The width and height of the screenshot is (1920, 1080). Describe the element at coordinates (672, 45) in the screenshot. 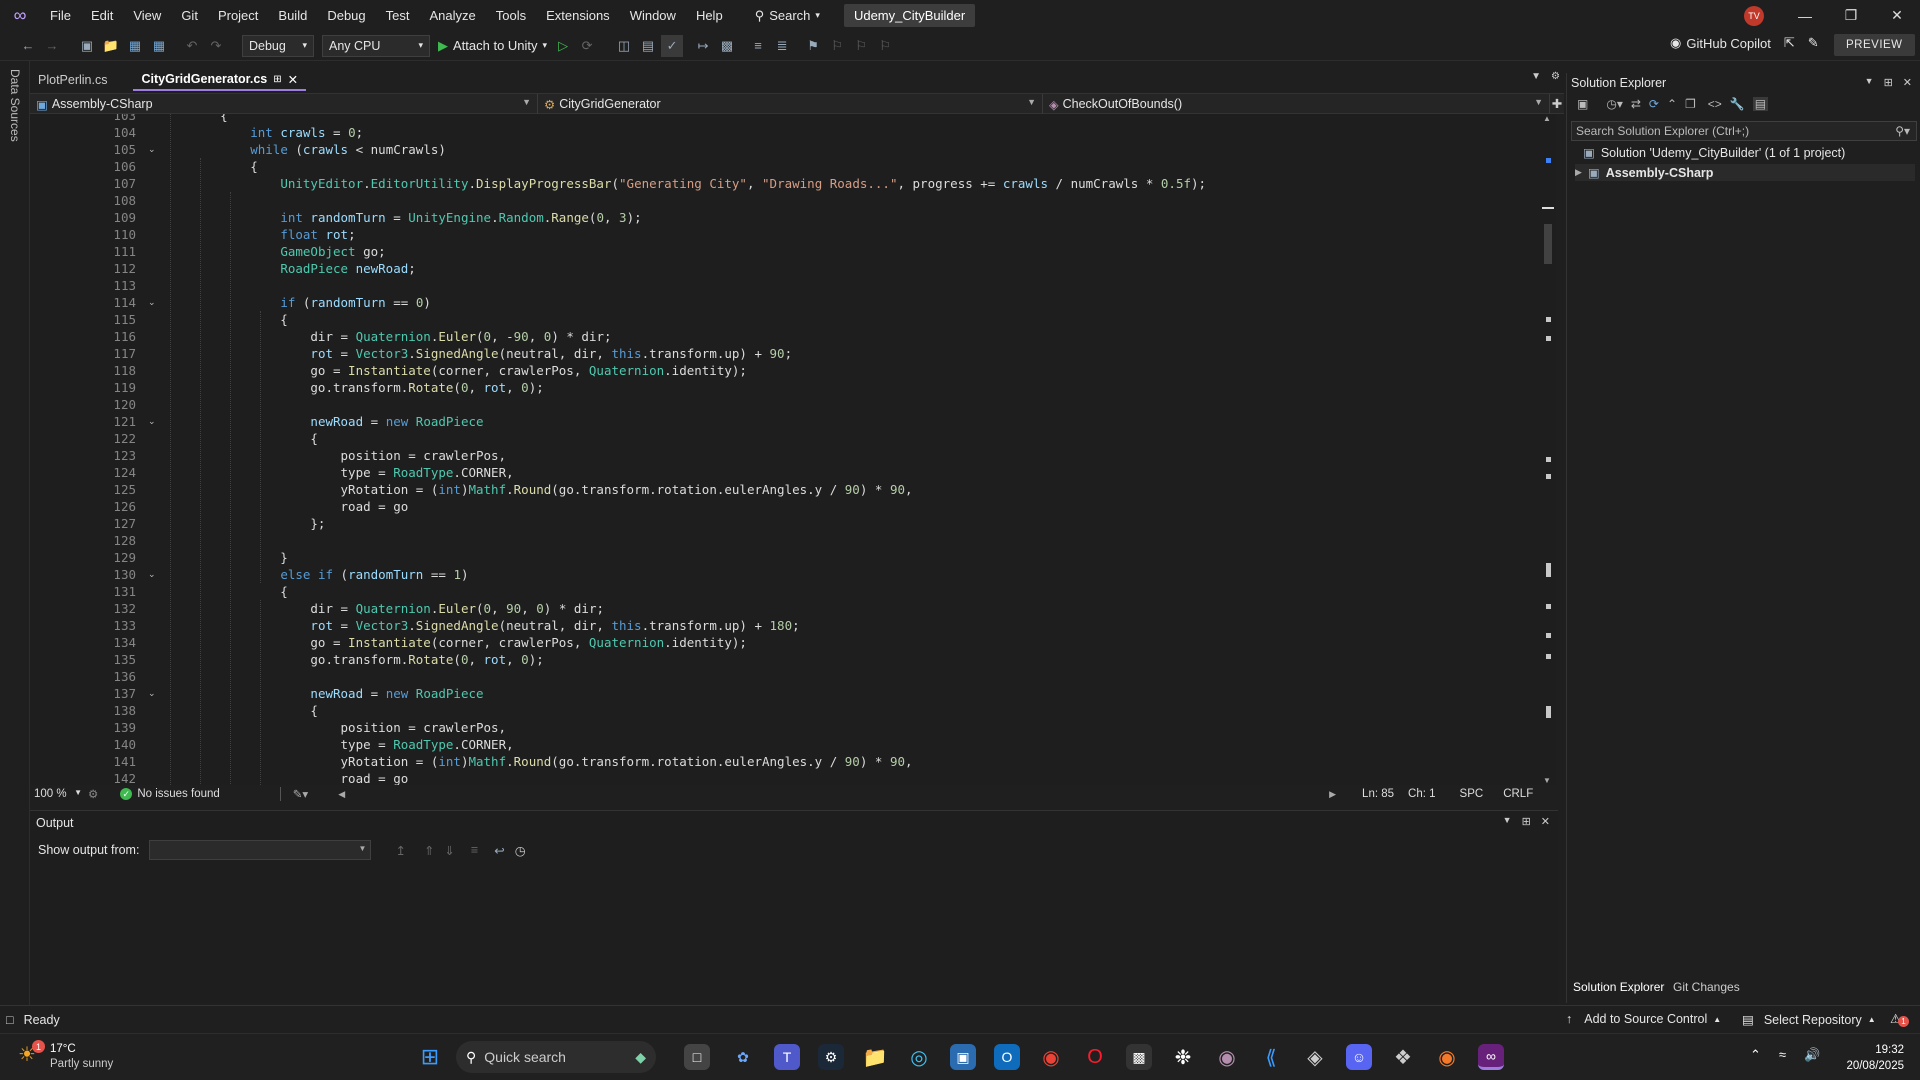

I see `spell-check-icon: ✓` at that location.